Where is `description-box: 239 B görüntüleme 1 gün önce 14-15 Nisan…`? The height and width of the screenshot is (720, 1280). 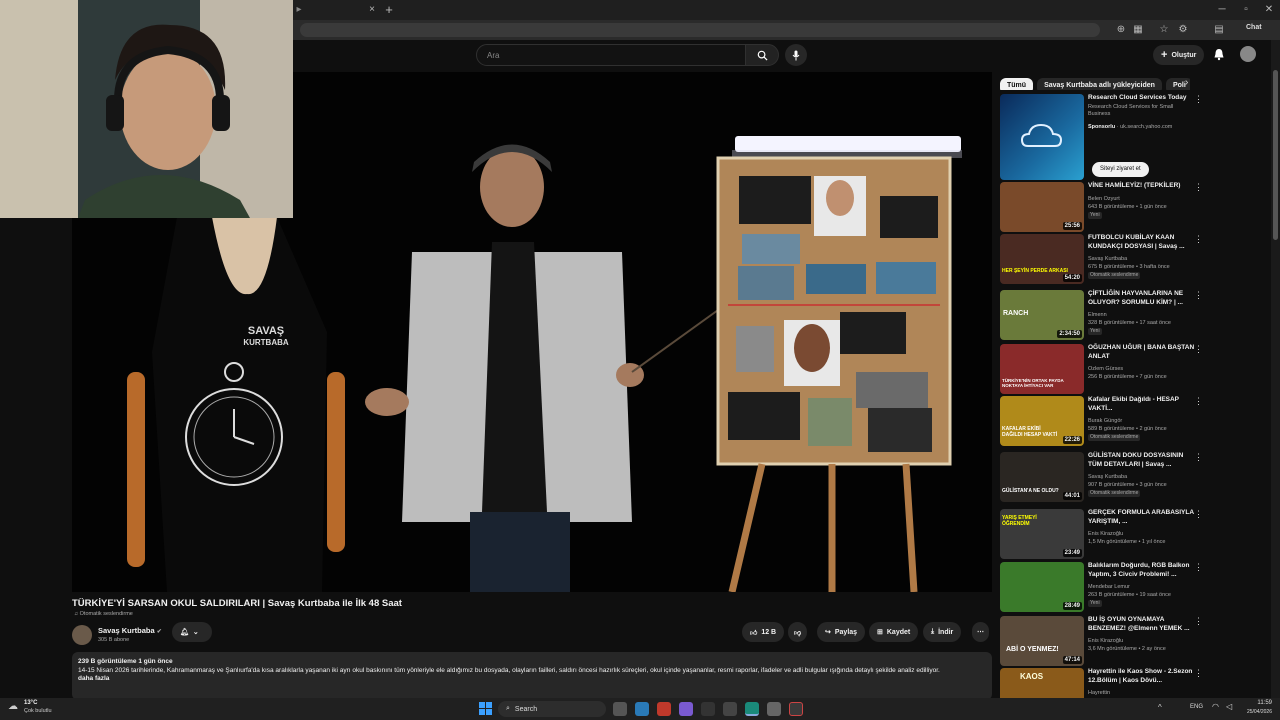 description-box: 239 B görüntüleme 1 gün önce 14-15 Nisan… is located at coordinates (532, 676).